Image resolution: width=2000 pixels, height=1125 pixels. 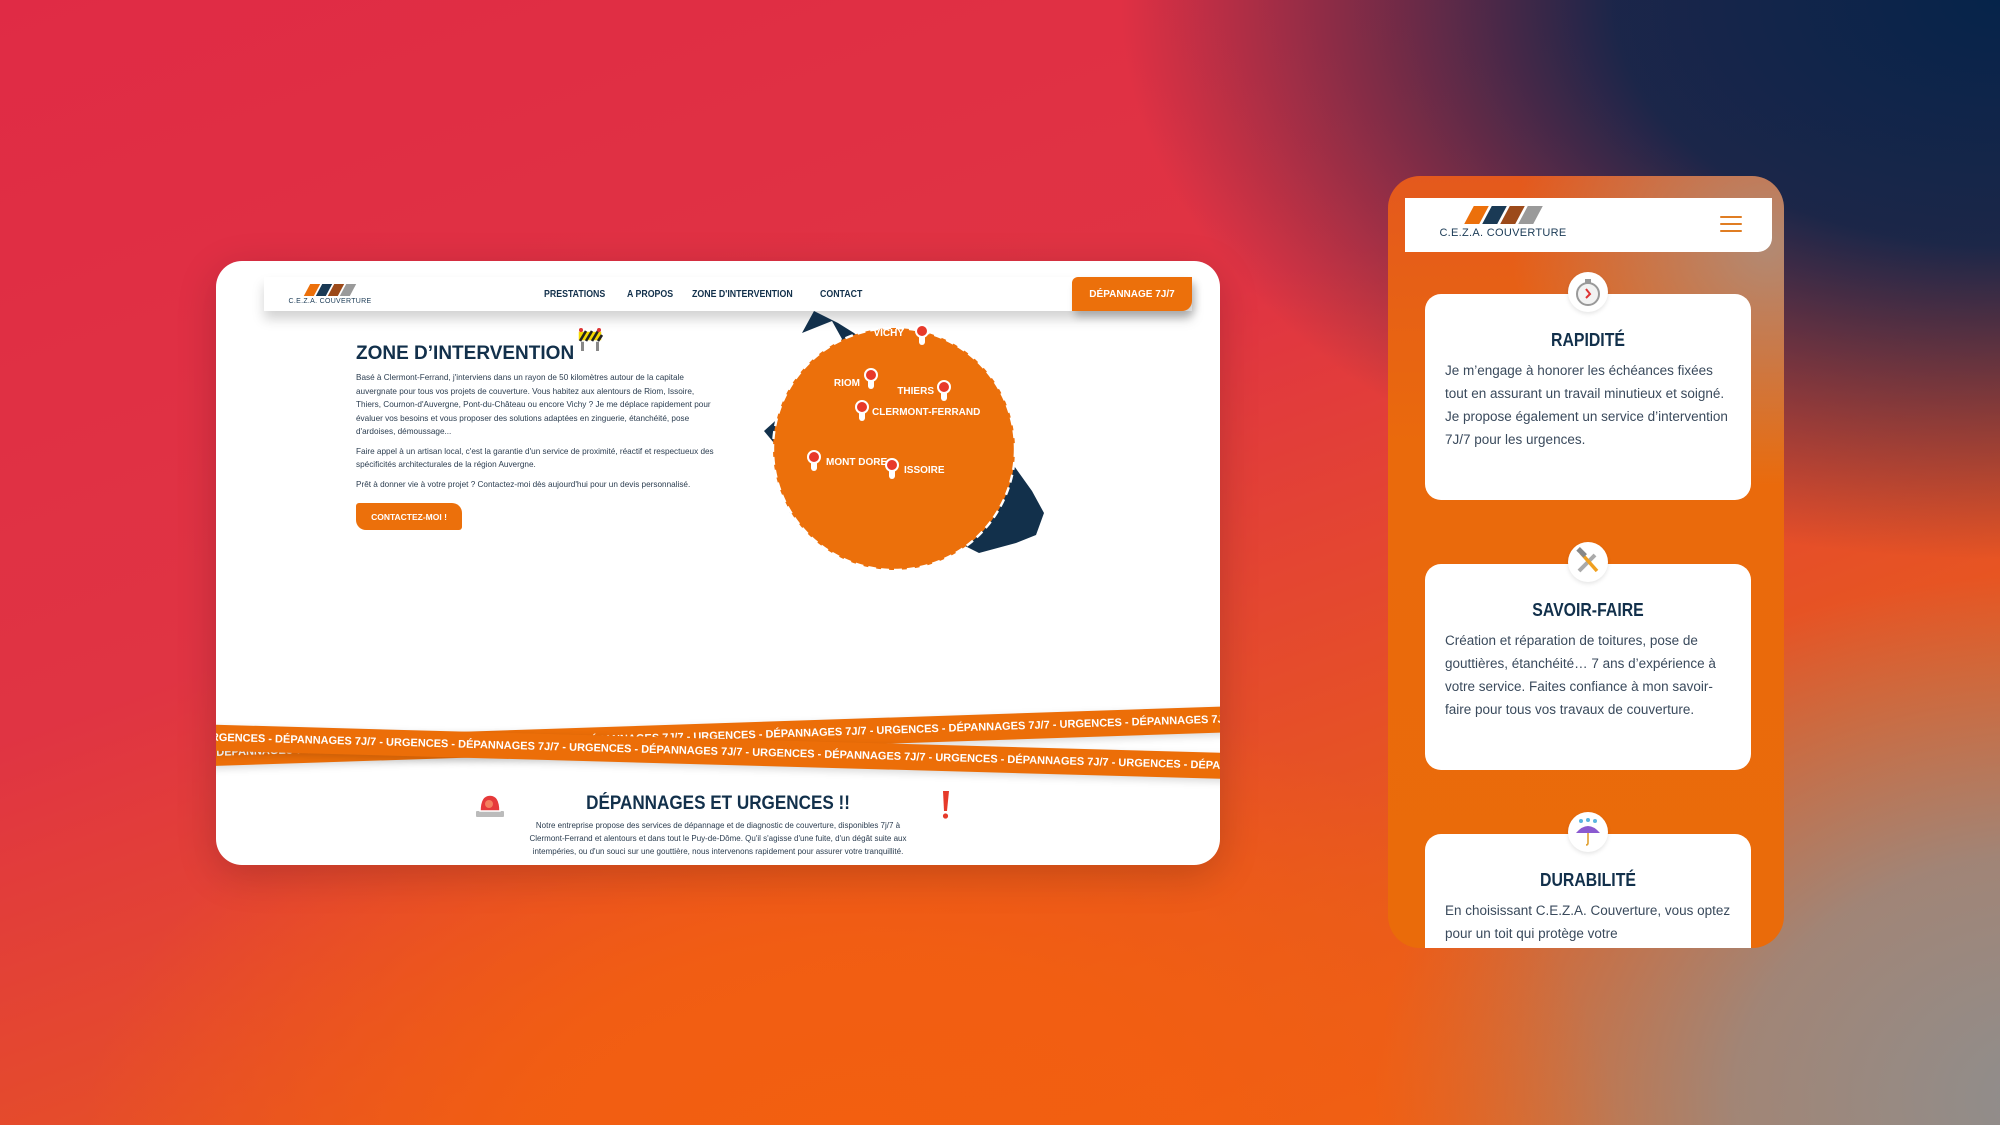 What do you see at coordinates (1588, 610) in the screenshot?
I see `card-title: SAVOIR-FAIRE` at bounding box center [1588, 610].